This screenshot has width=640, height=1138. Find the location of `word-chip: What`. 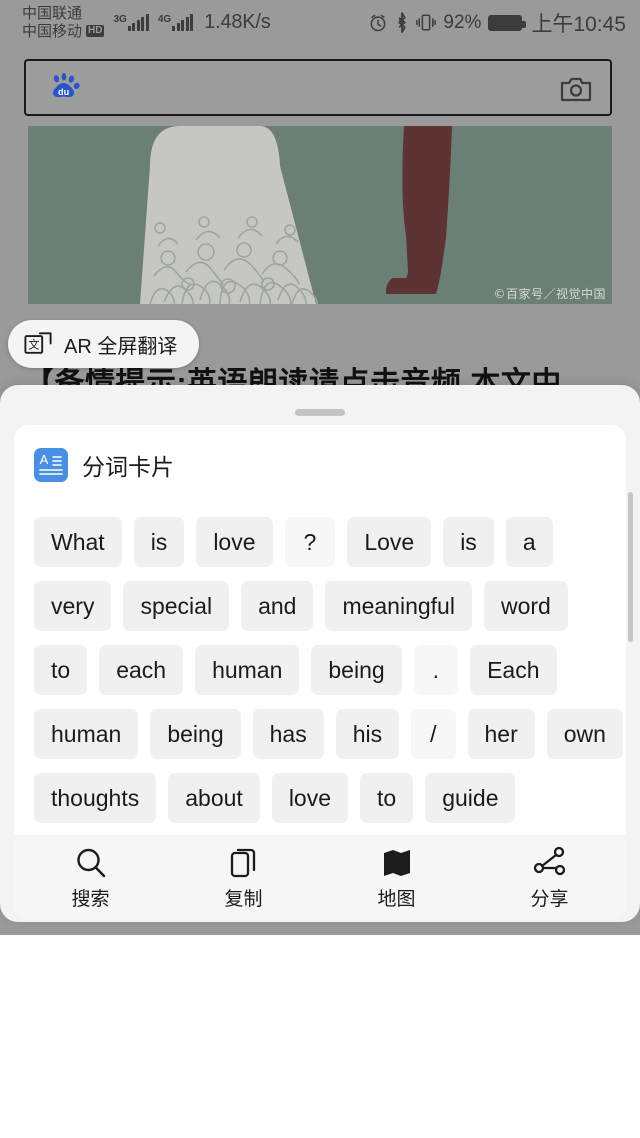

word-chip: What is located at coordinates (78, 542).